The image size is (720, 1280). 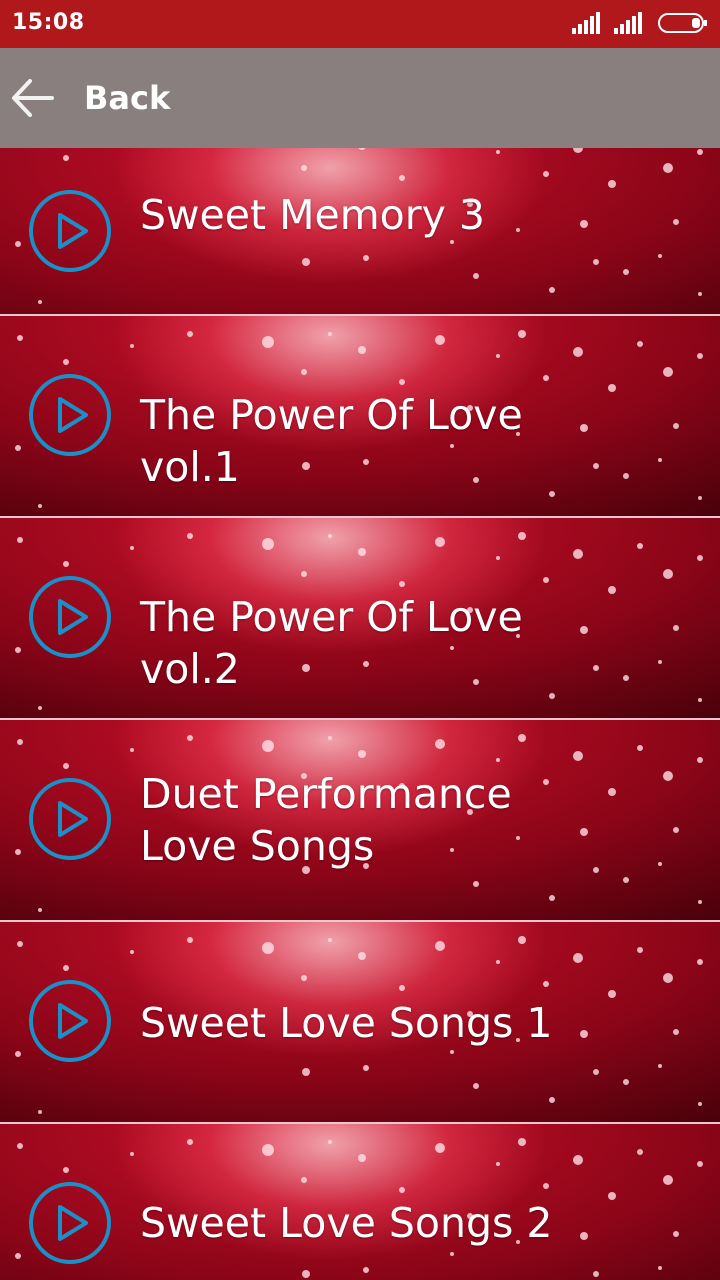 I want to click on back-label: Back, so click(x=127, y=98).